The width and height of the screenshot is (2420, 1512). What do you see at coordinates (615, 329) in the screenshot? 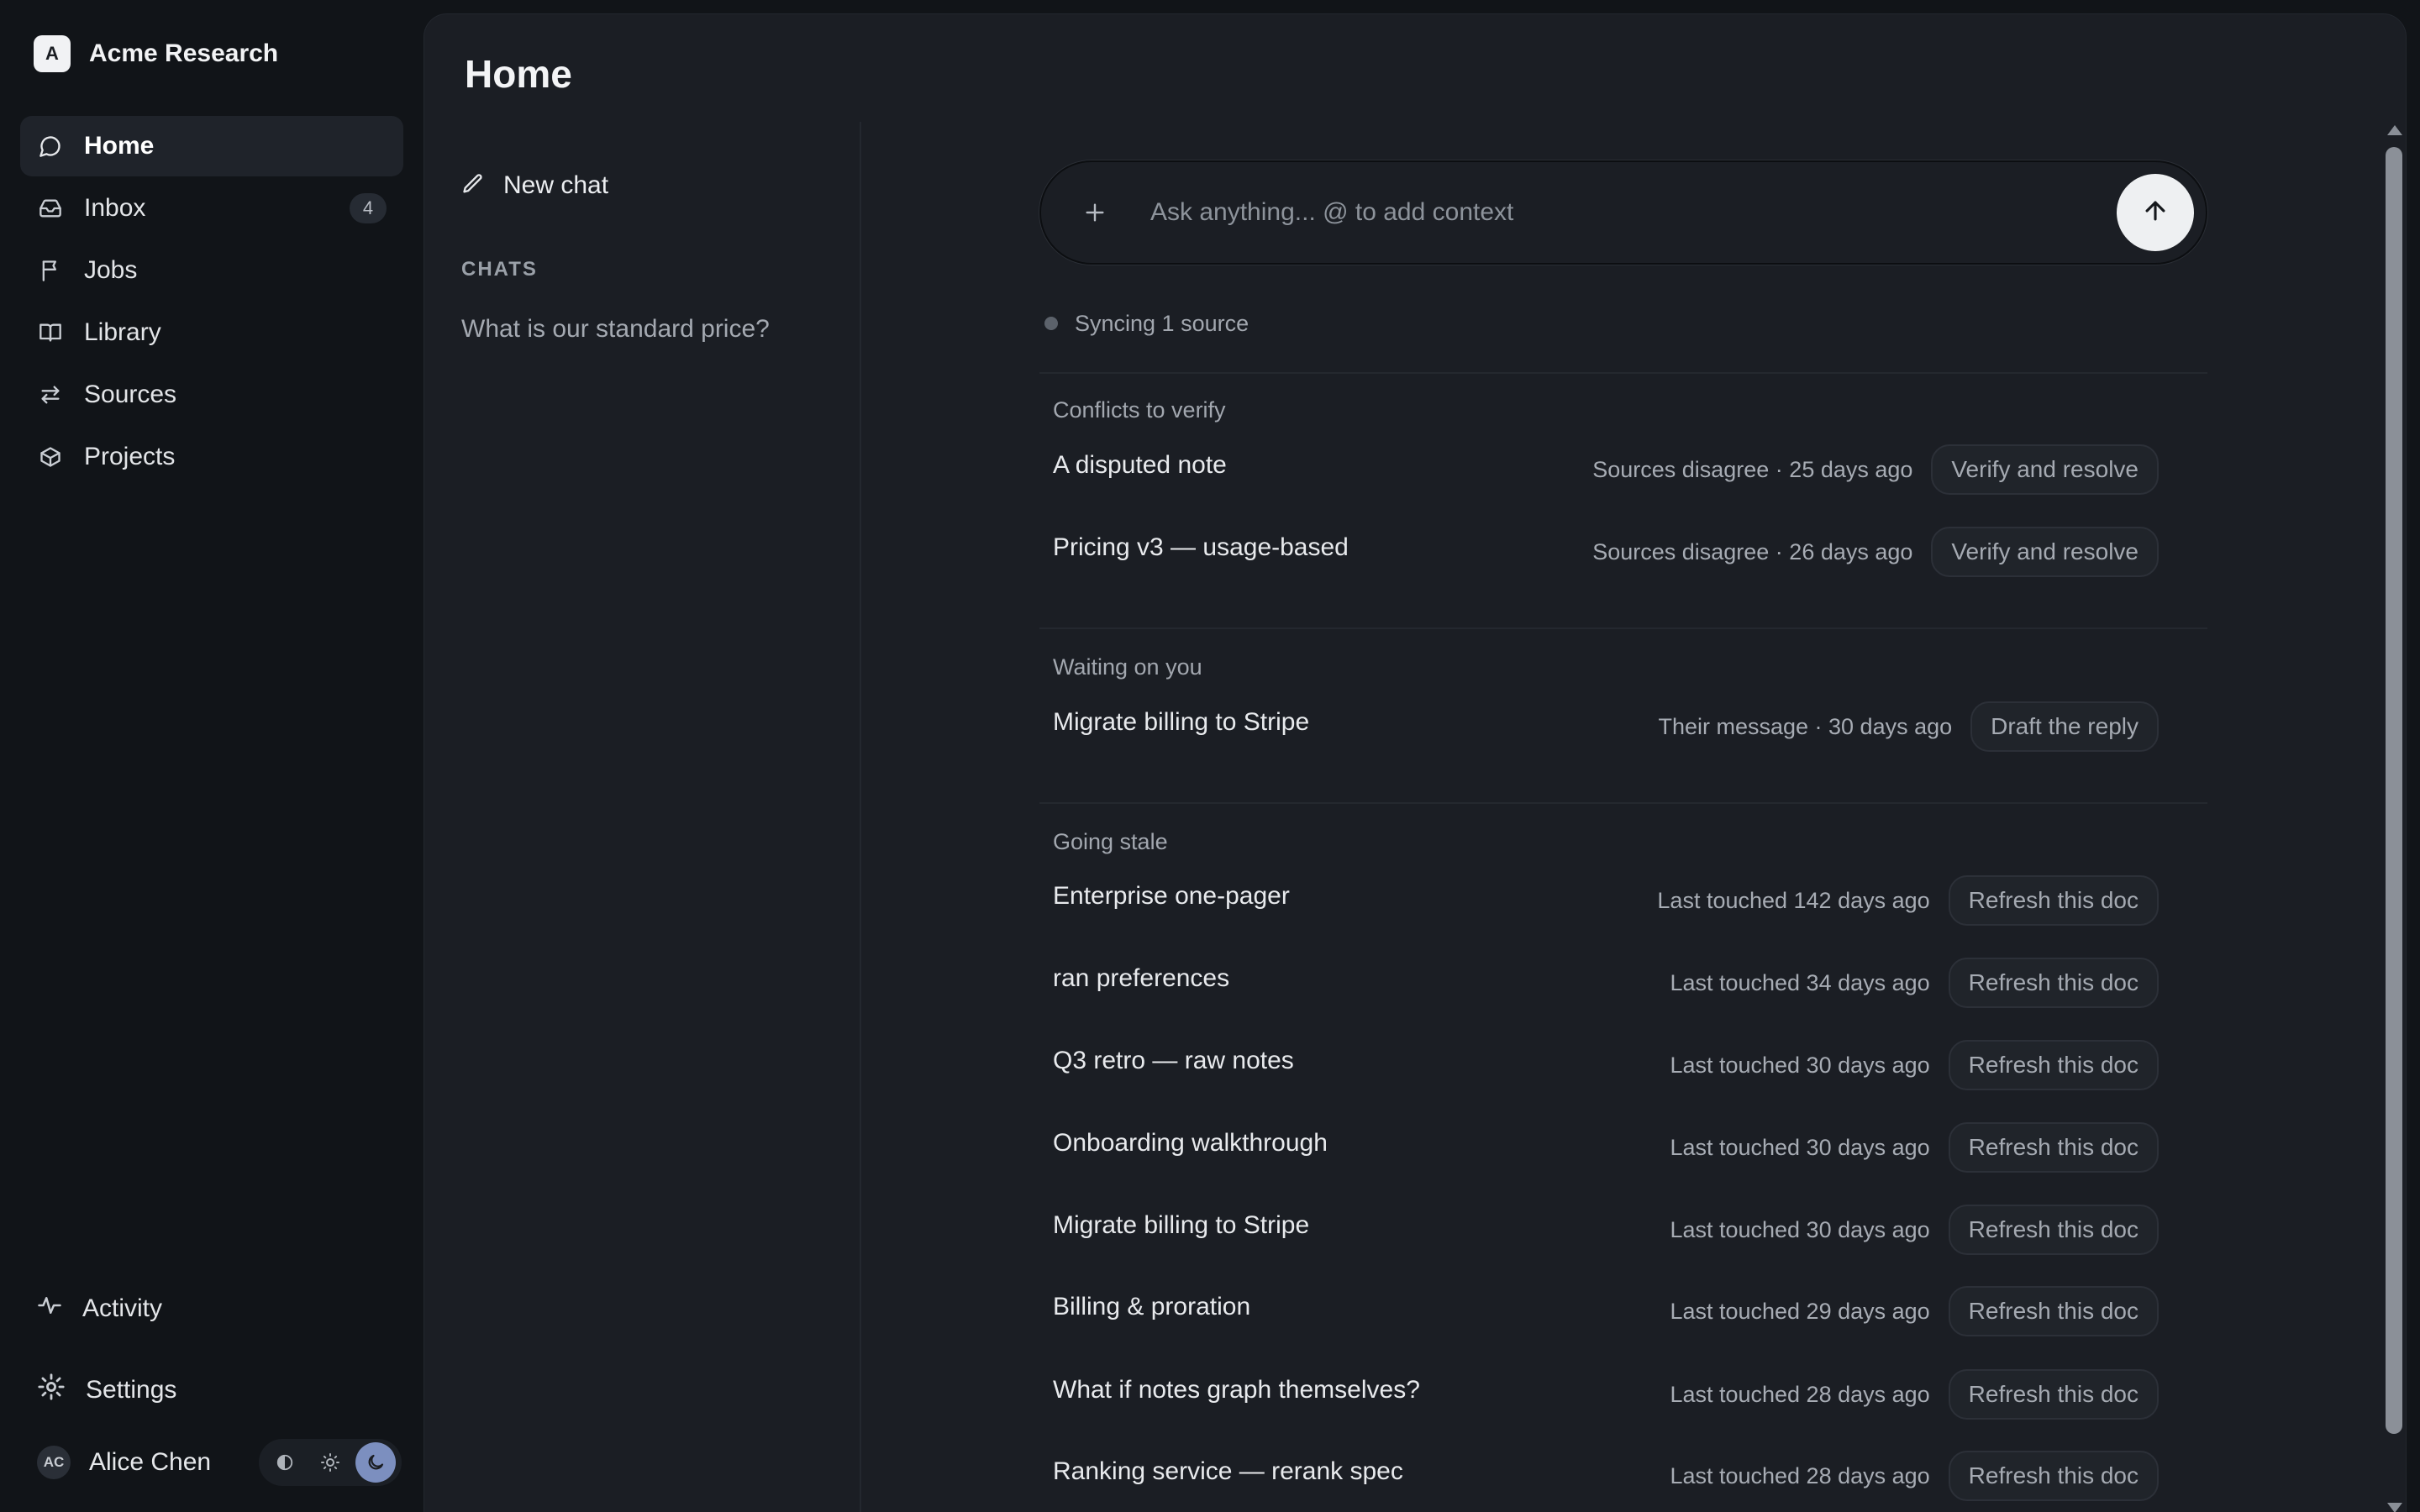
I see `chat-list-item: What is our standard price?` at bounding box center [615, 329].